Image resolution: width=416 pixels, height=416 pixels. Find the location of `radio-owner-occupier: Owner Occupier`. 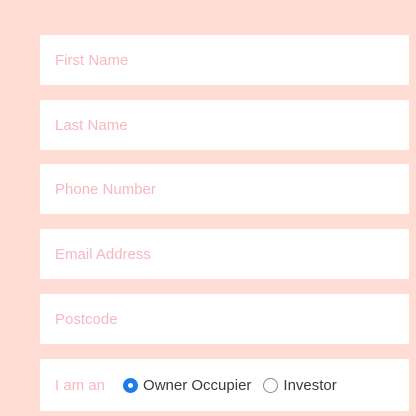

radio-owner-occupier: Owner Occupier is located at coordinates (187, 385).